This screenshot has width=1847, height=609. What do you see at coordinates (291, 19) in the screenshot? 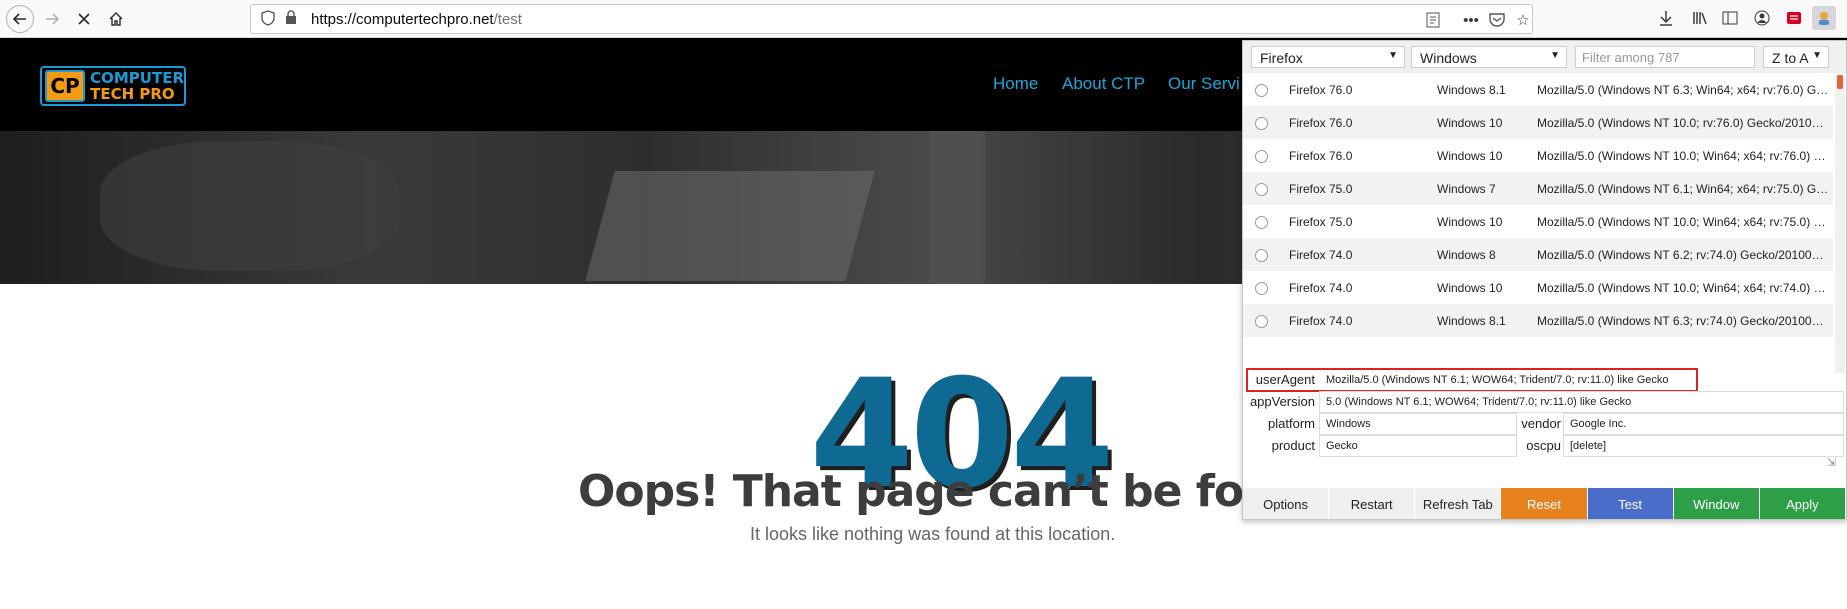
I see `lock-icon` at bounding box center [291, 19].